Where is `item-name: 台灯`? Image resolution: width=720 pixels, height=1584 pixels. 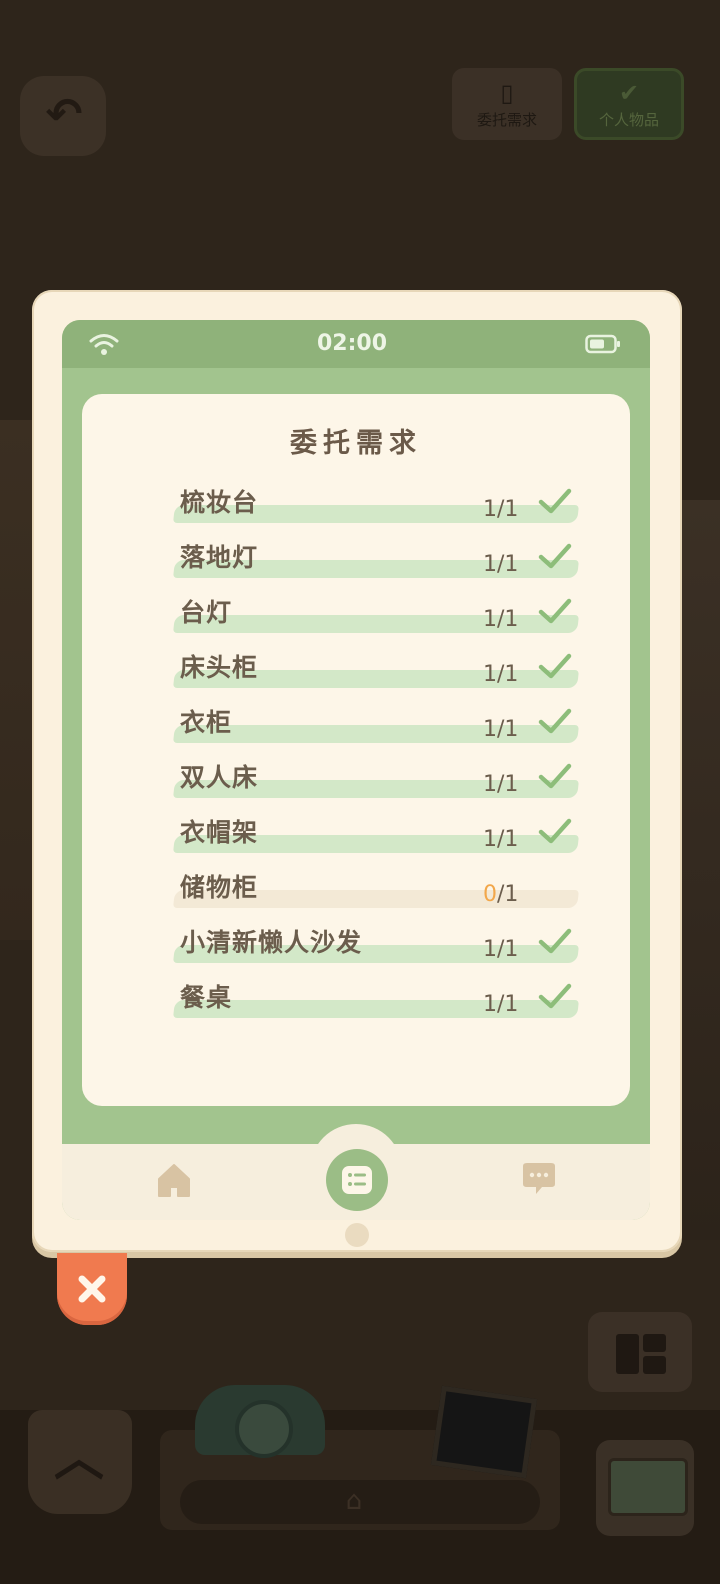 item-name: 台灯 is located at coordinates (206, 612).